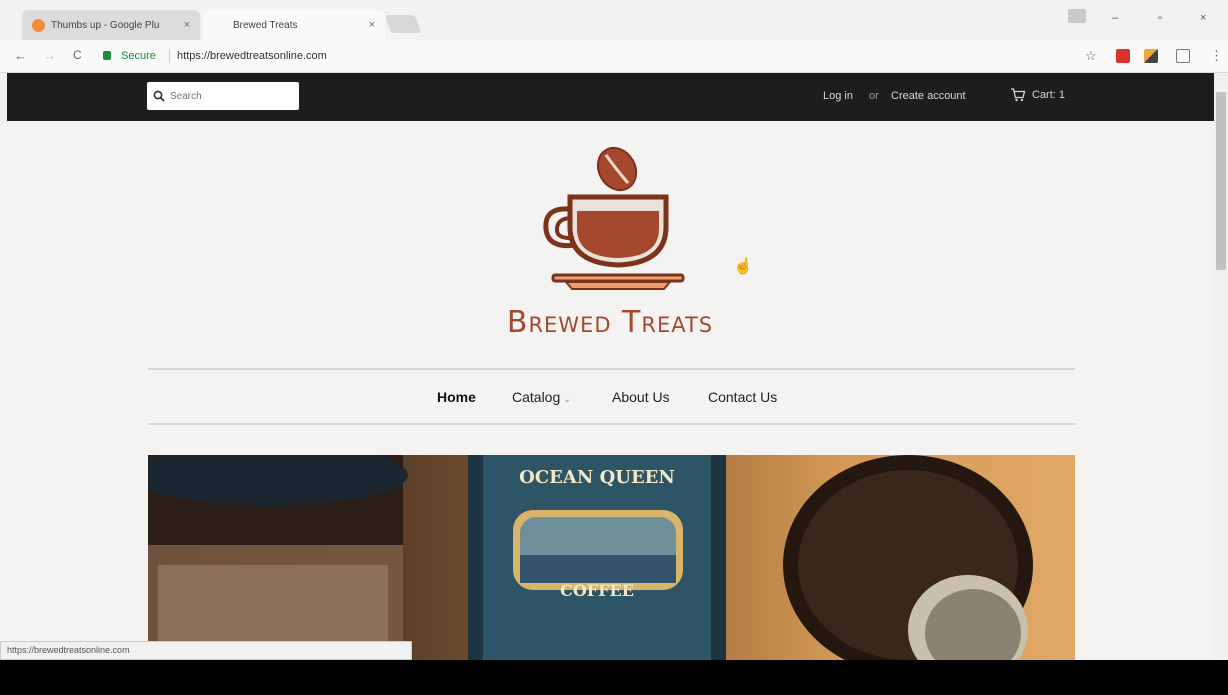 Image resolution: width=1228 pixels, height=695 pixels. What do you see at coordinates (536, 397) in the screenshot?
I see `nav-catalog-label: Catalog` at bounding box center [536, 397].